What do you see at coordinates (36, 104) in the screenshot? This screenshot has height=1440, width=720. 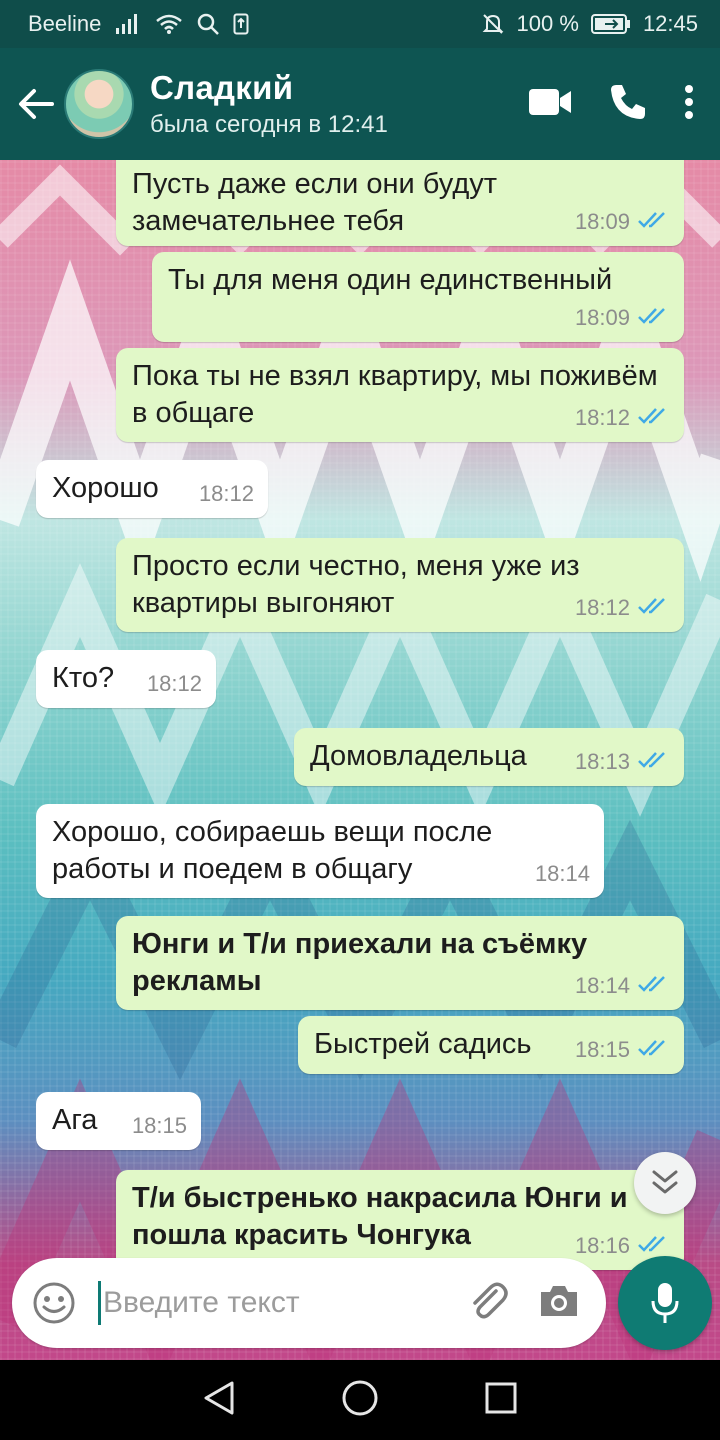 I see `back-arrow-icon` at bounding box center [36, 104].